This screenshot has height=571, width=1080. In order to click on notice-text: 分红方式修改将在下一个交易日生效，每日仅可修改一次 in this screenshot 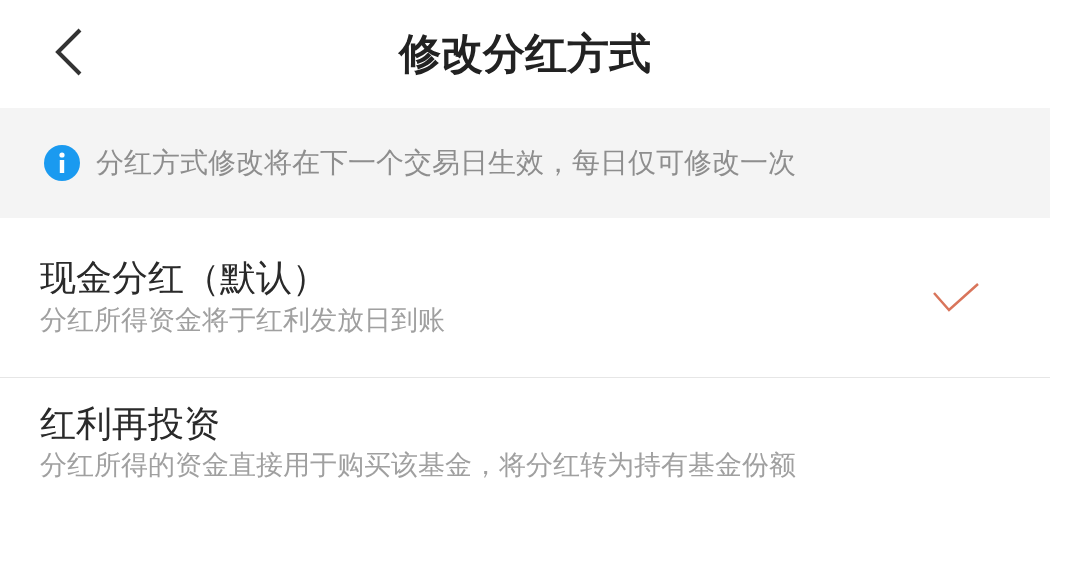, I will do `click(446, 163)`.